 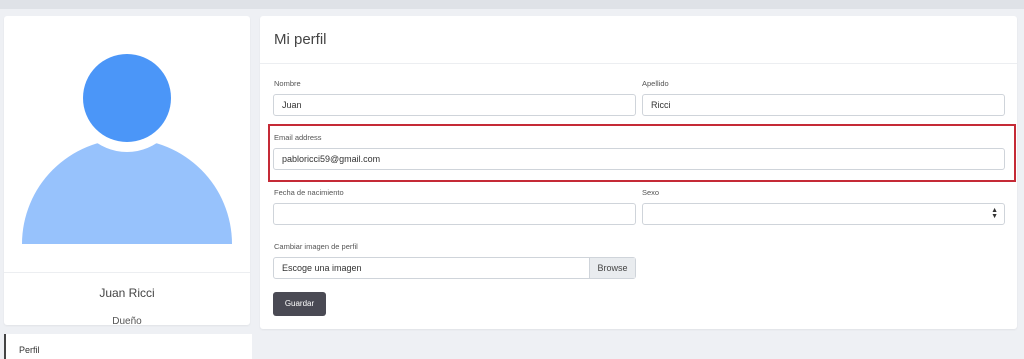 What do you see at coordinates (299, 304) in the screenshot?
I see `save-button: Guardar` at bounding box center [299, 304].